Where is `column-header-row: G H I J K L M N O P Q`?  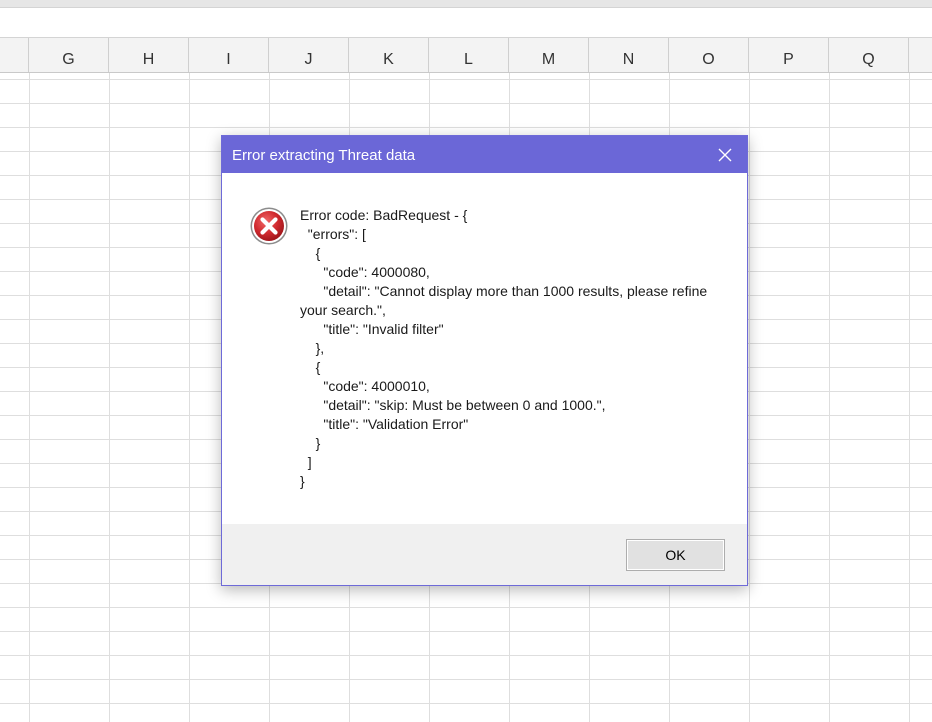
column-header-row: G H I J K L M N O P Q is located at coordinates (466, 55).